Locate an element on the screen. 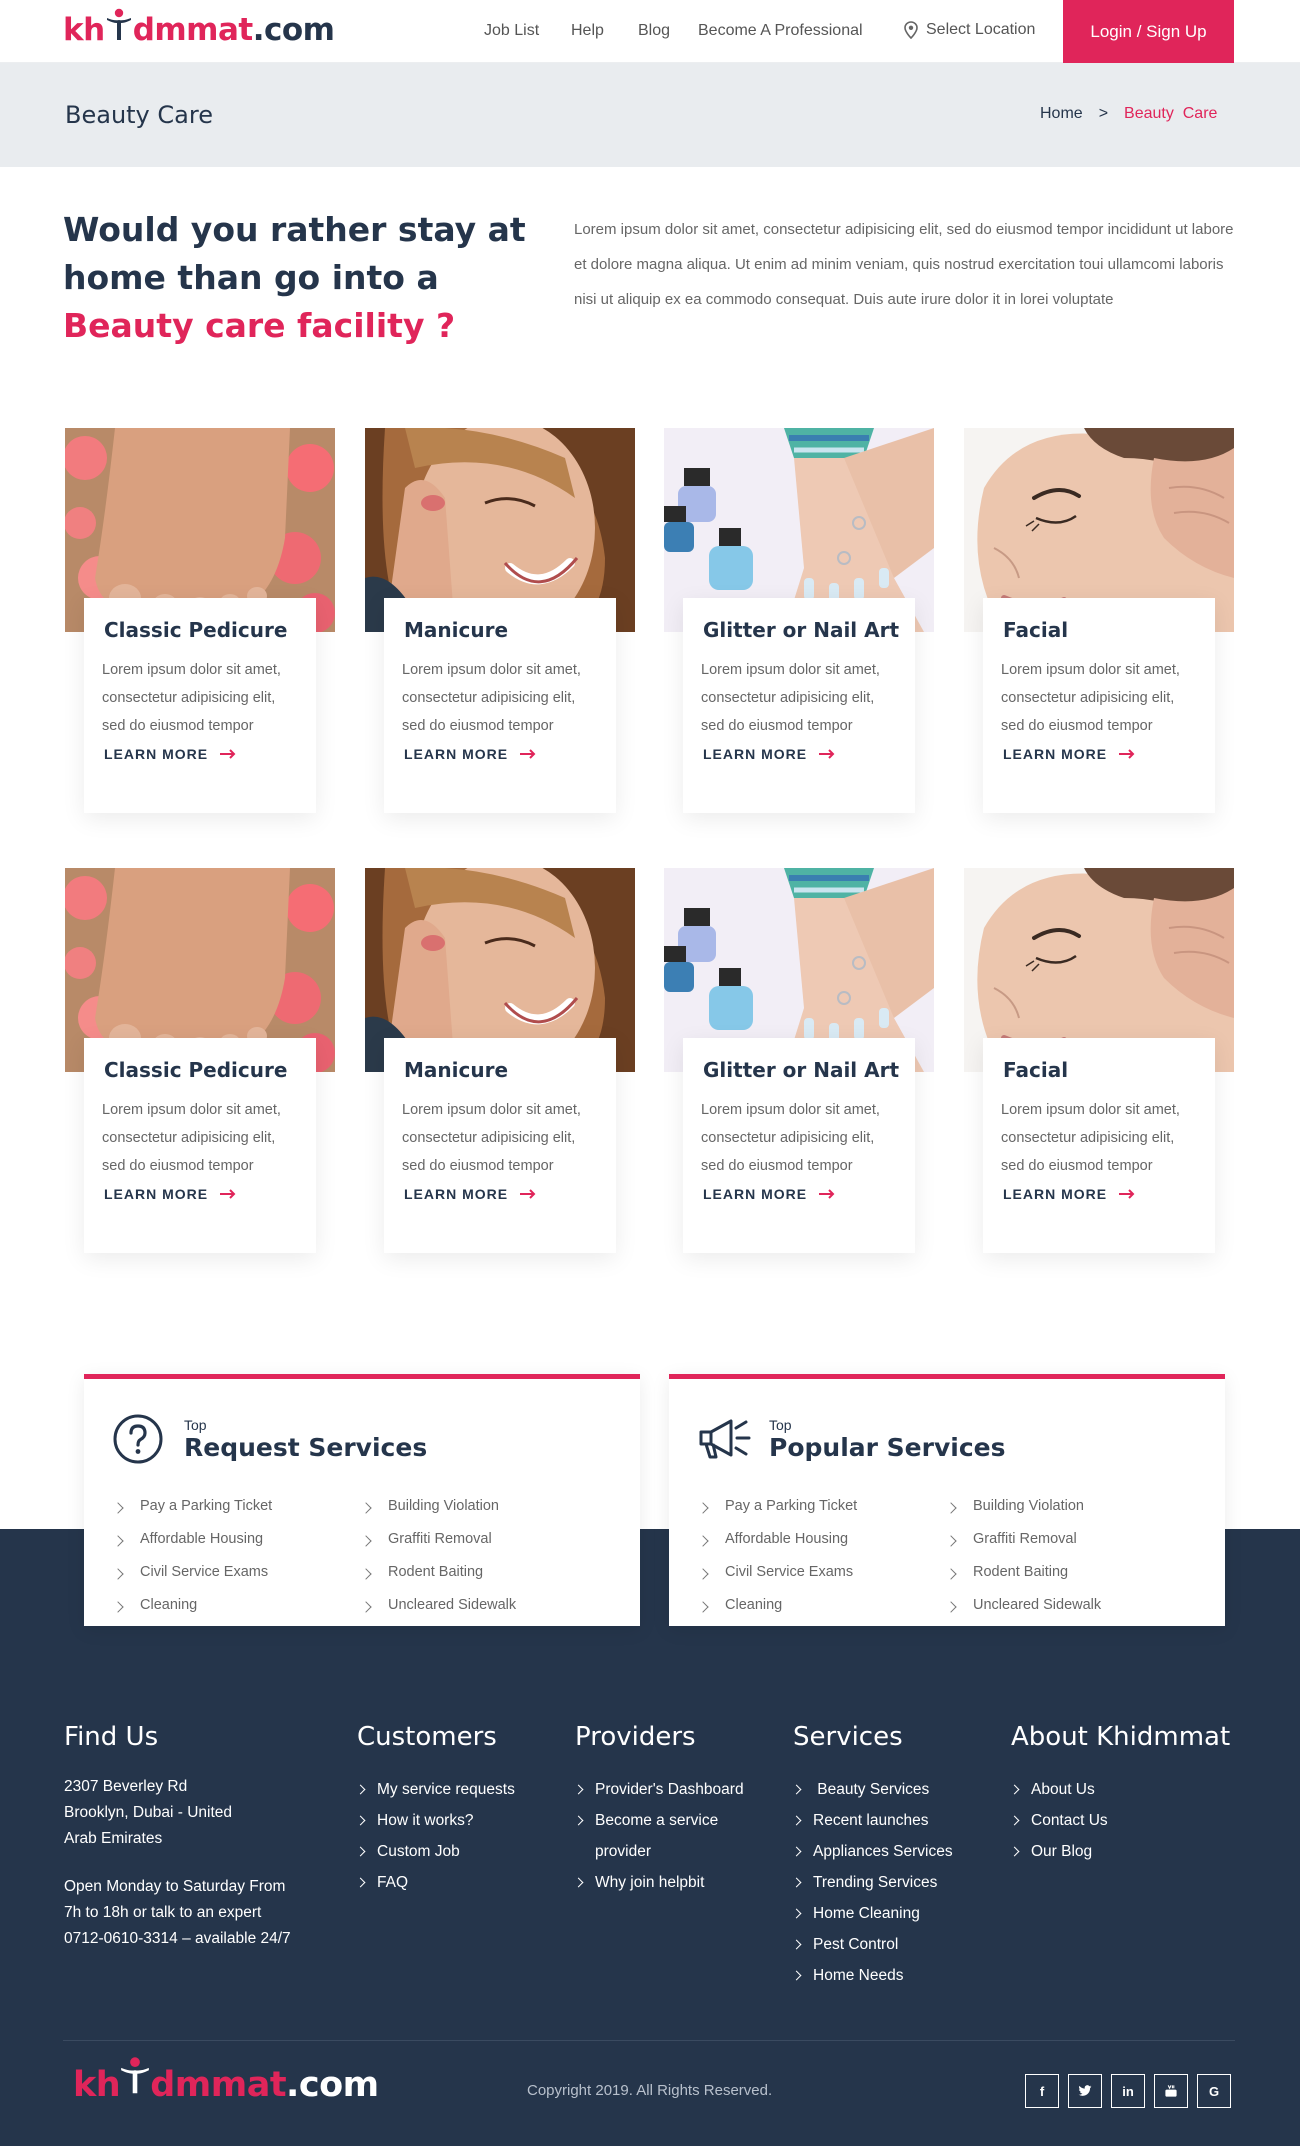 This screenshot has width=1300, height=2146. top-item-label: Graffiti Removal is located at coordinates (440, 1538).